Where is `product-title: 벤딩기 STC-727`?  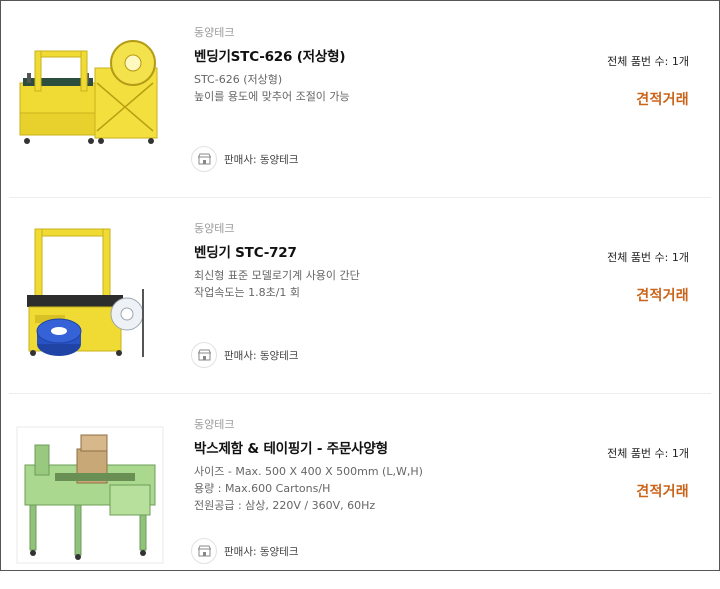
product-title: 벤딩기 STC-727 is located at coordinates (245, 251).